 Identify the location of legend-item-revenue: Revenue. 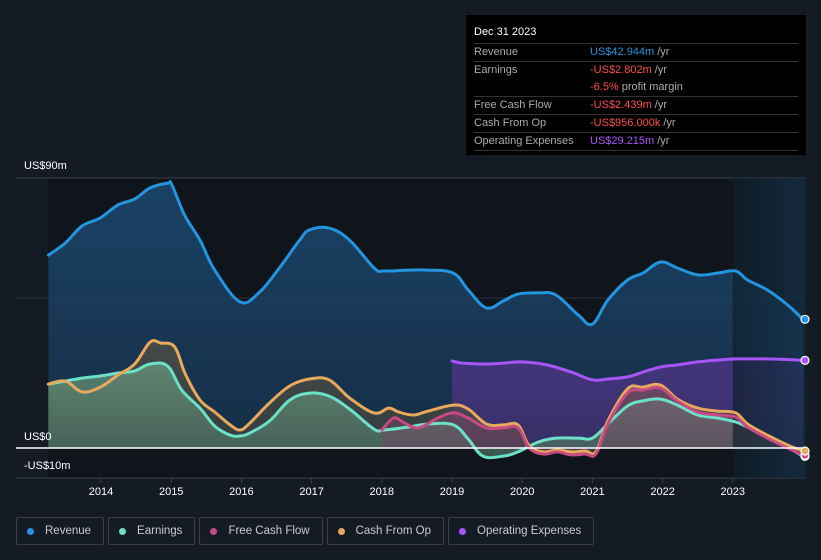
(60, 531).